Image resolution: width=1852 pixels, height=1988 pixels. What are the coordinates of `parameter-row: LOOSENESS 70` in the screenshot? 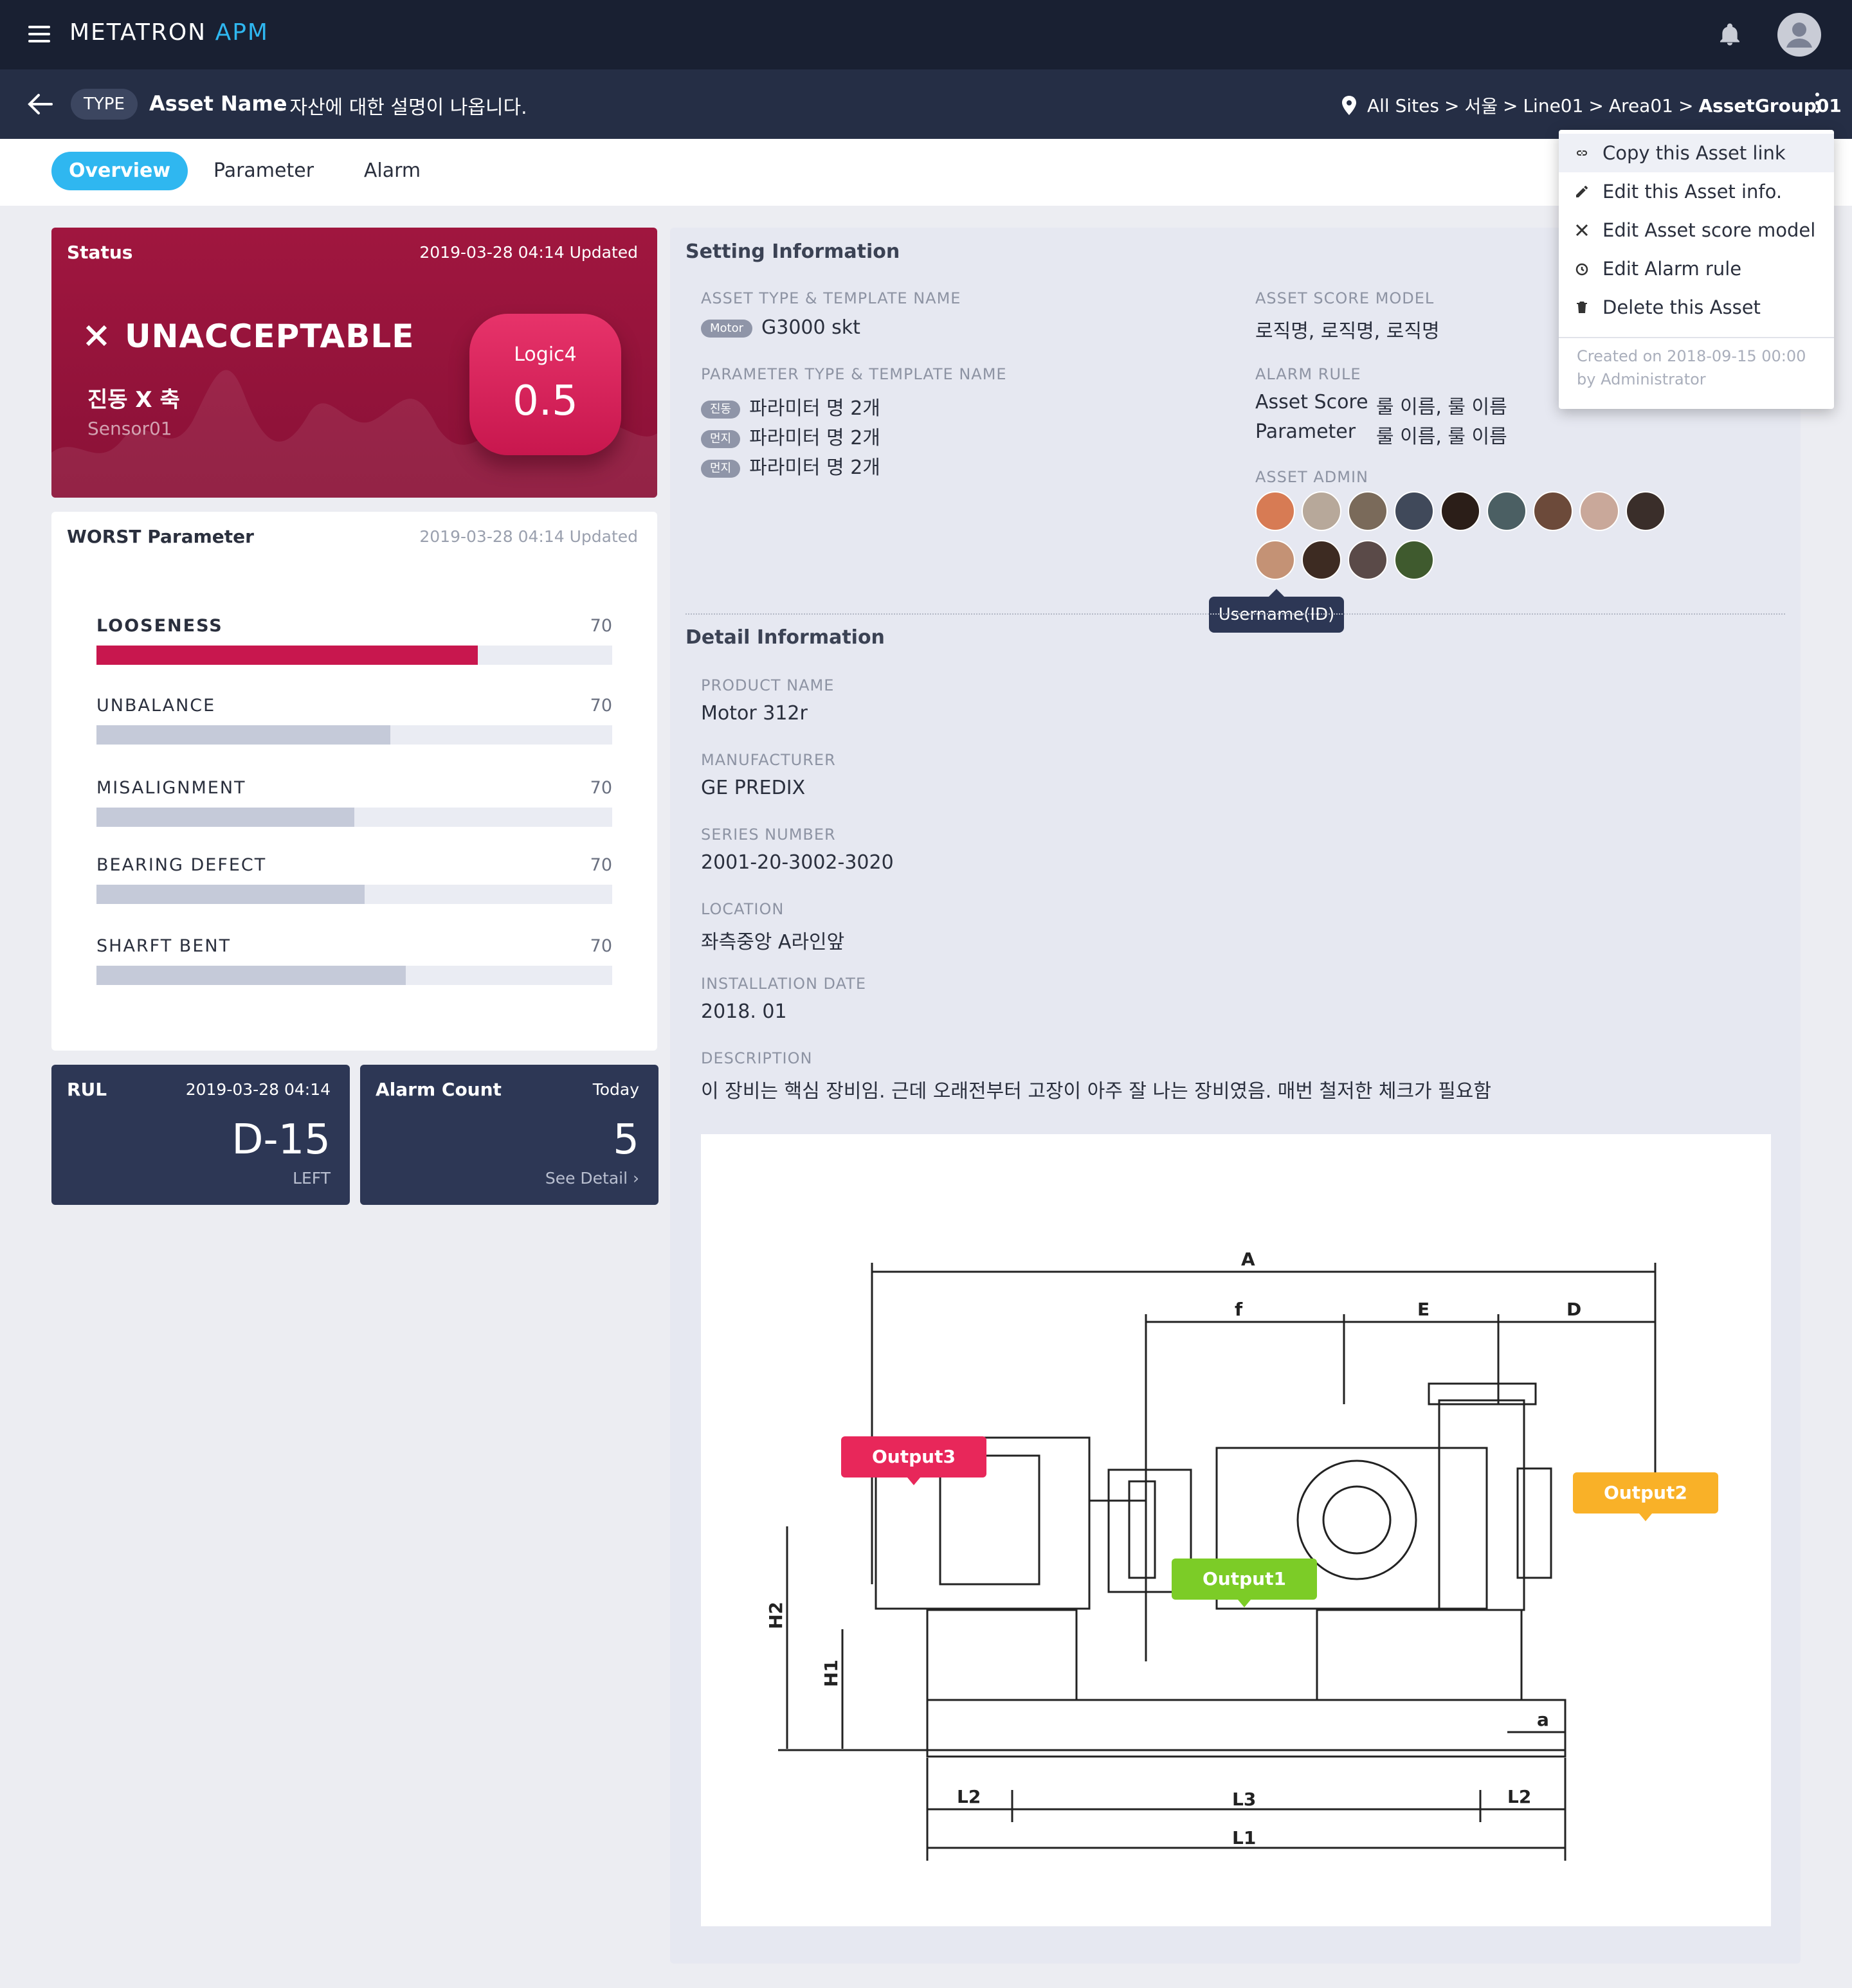 It's located at (354, 640).